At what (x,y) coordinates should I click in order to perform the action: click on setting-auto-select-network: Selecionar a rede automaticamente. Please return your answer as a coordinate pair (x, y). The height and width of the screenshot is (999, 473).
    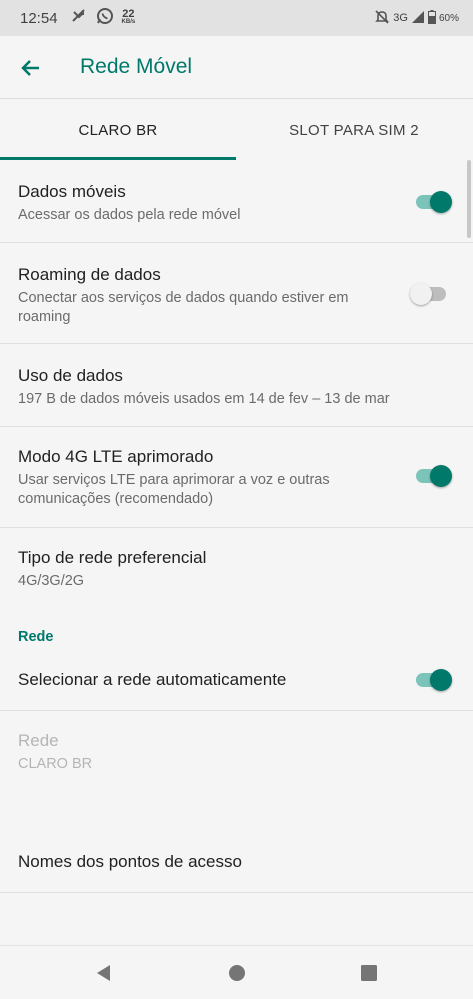
    Looking at the image, I should click on (236, 680).